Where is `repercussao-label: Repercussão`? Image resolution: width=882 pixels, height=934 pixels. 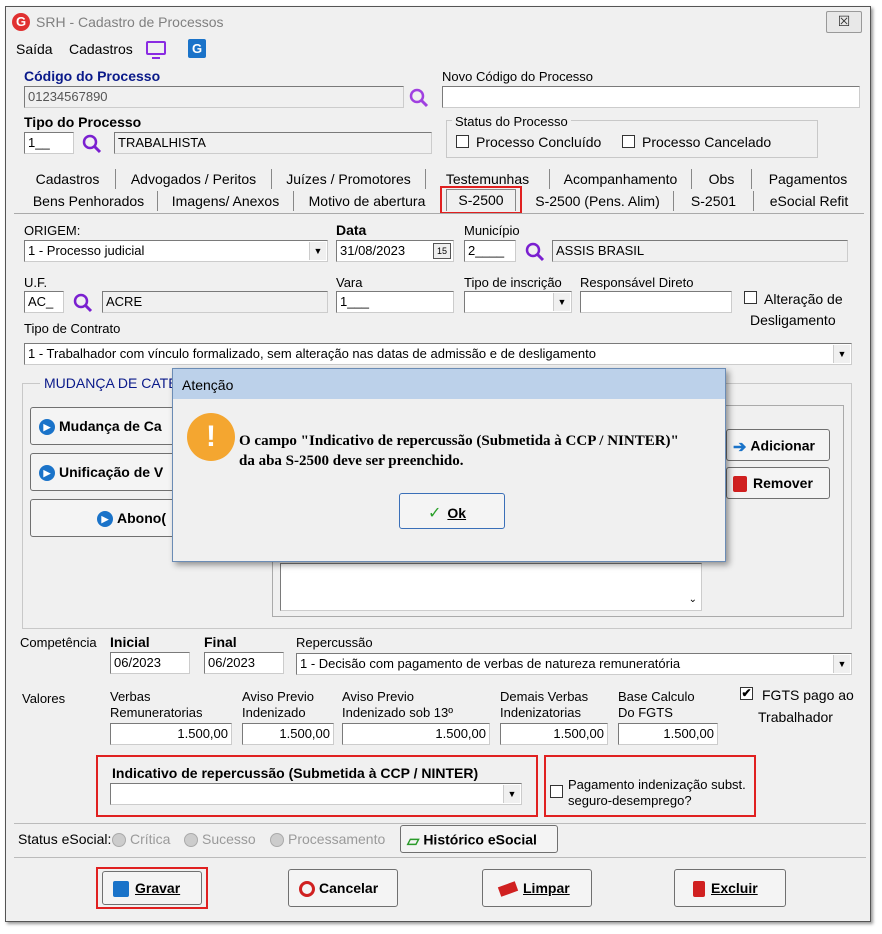
repercussao-label: Repercussão is located at coordinates (334, 642).